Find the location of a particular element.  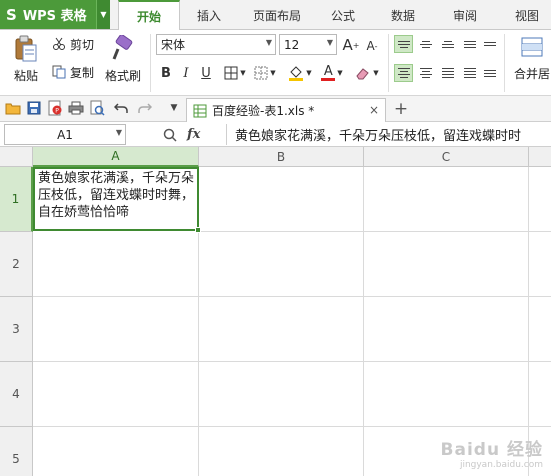

justify-button is located at coordinates (469, 73).